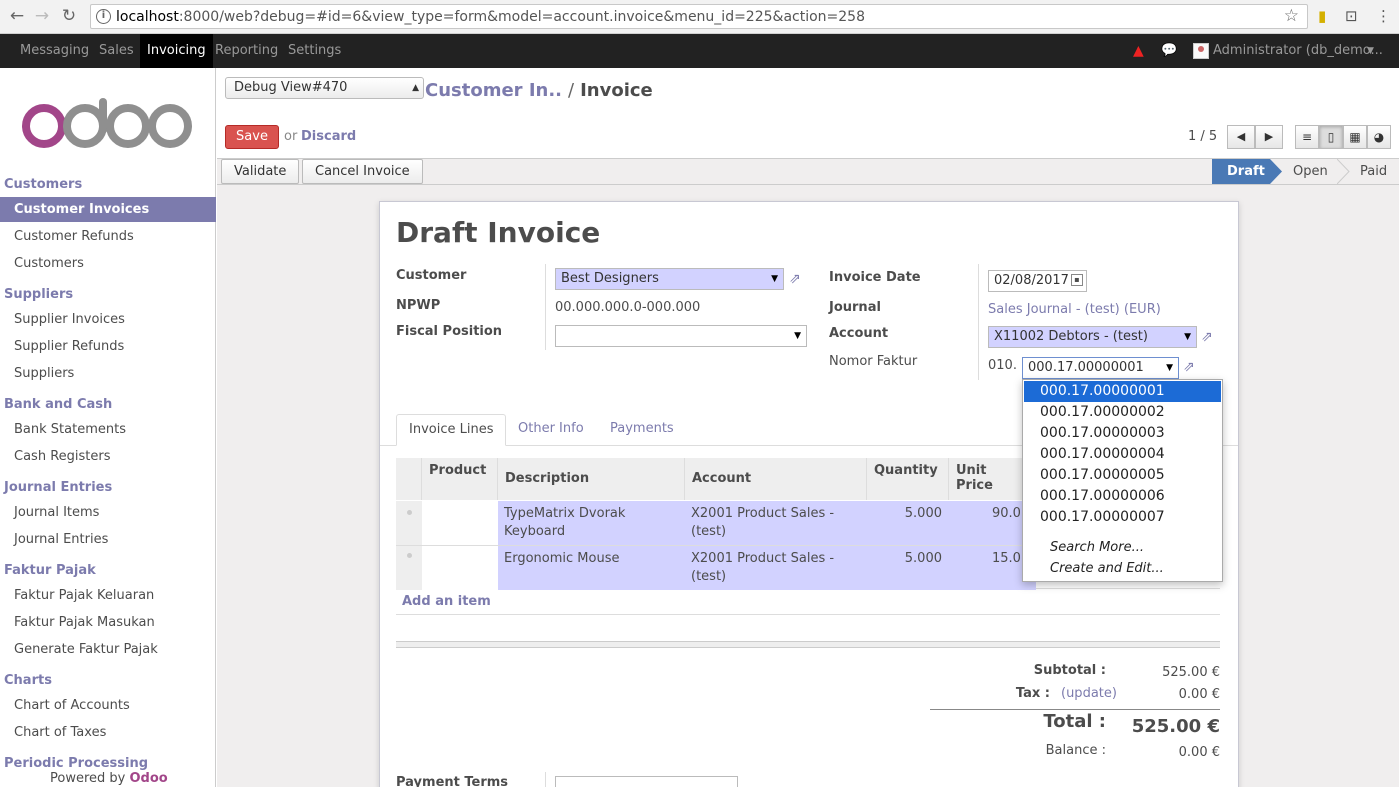 This screenshot has width=1399, height=787. What do you see at coordinates (108, 705) in the screenshot?
I see `sidebar-item-chart-of-accounts: Chart of Accounts` at bounding box center [108, 705].